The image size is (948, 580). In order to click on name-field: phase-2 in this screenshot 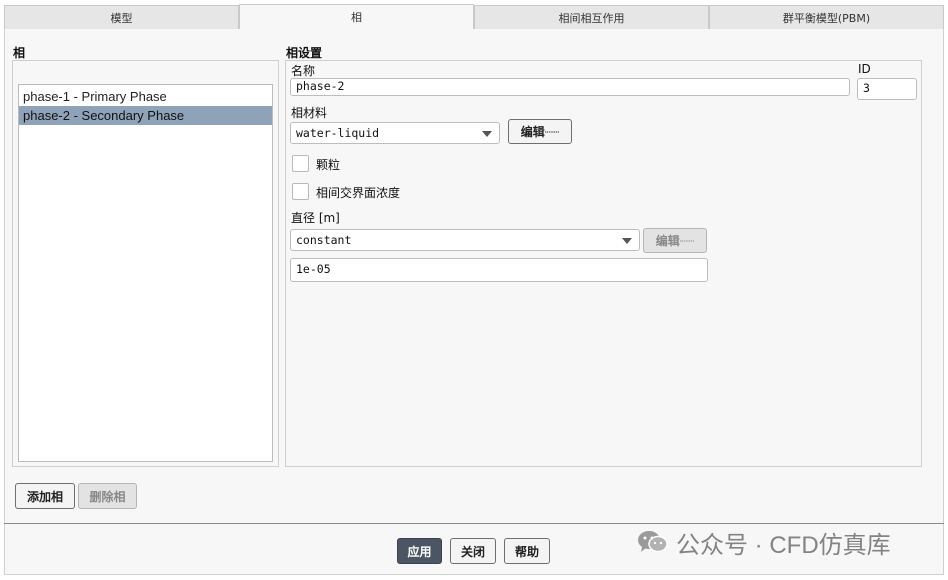, I will do `click(570, 87)`.